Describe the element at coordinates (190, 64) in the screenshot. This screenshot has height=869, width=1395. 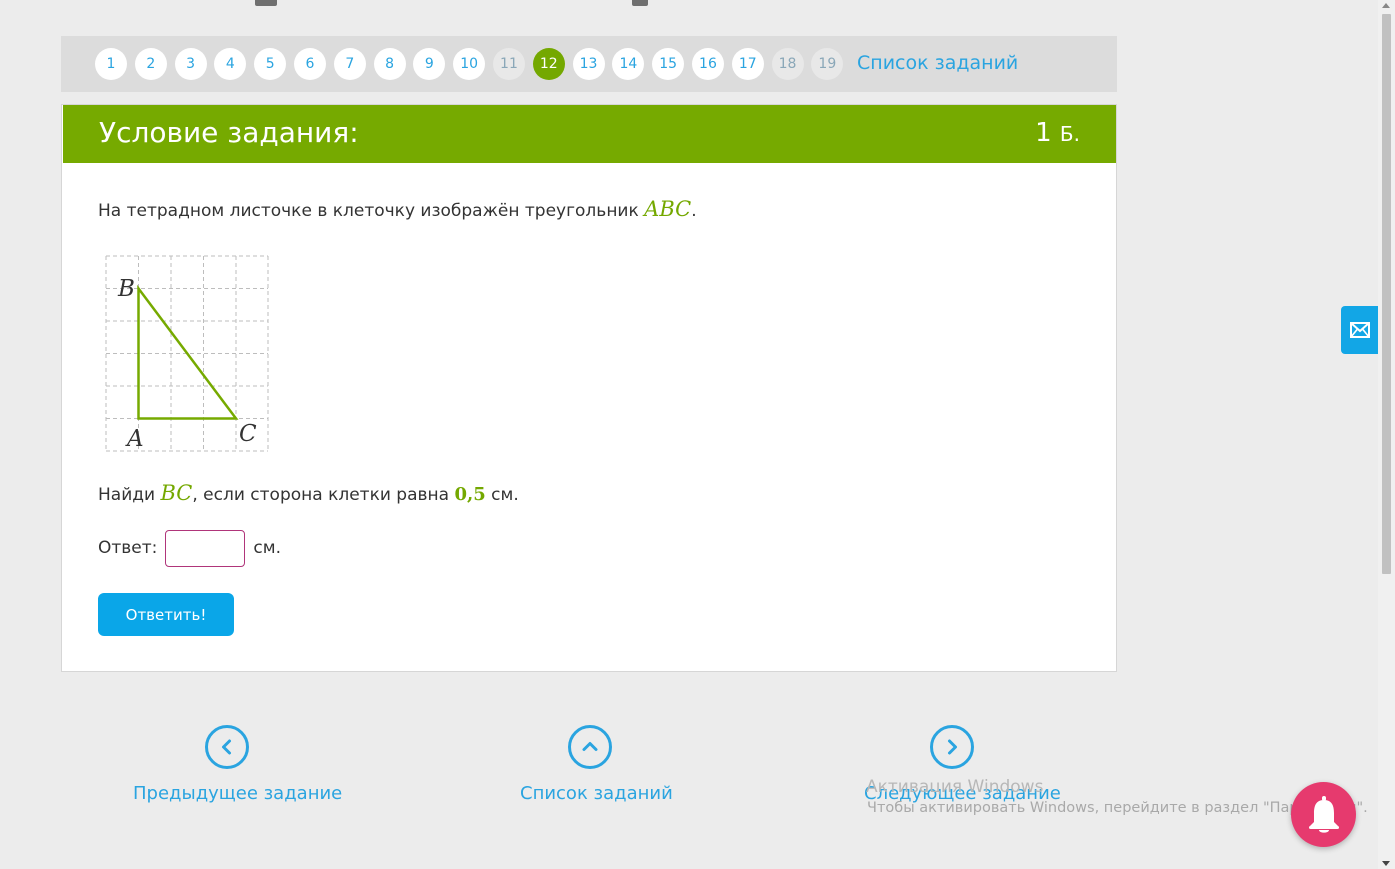
I see `pagination-item-3: 3` at that location.